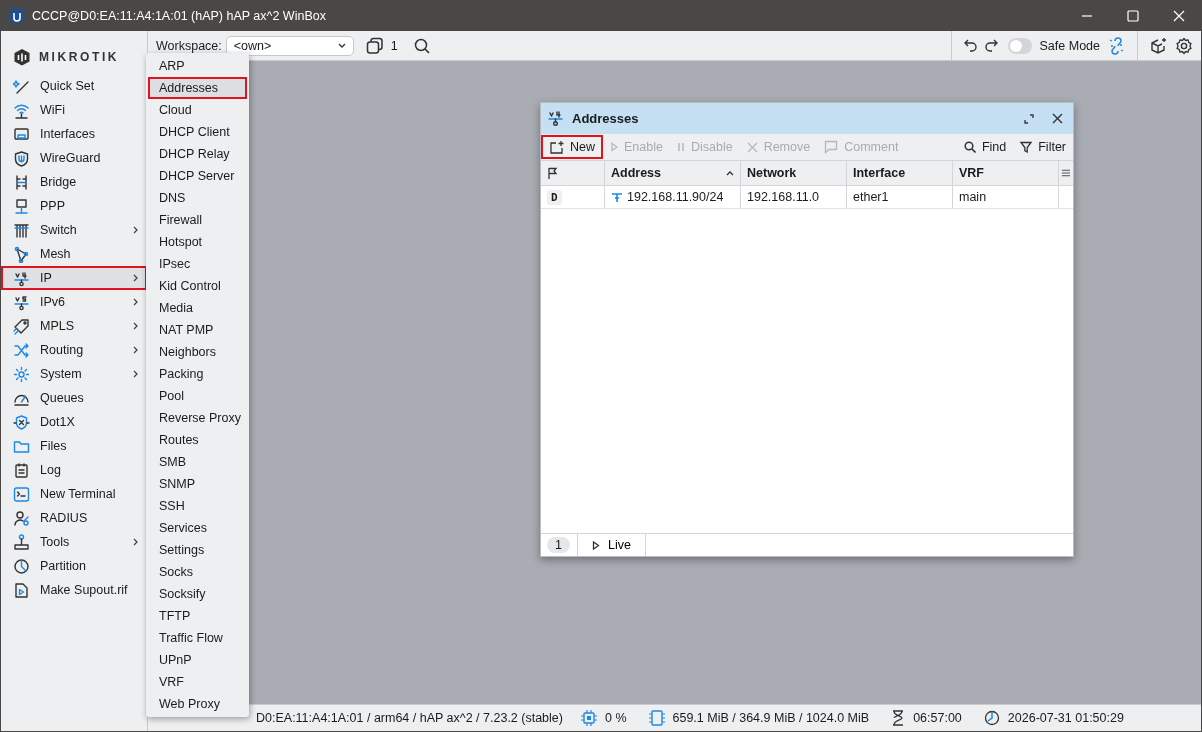 This screenshot has width=1202, height=732. Describe the element at coordinates (588, 718) in the screenshot. I see `cpu-icon` at that location.